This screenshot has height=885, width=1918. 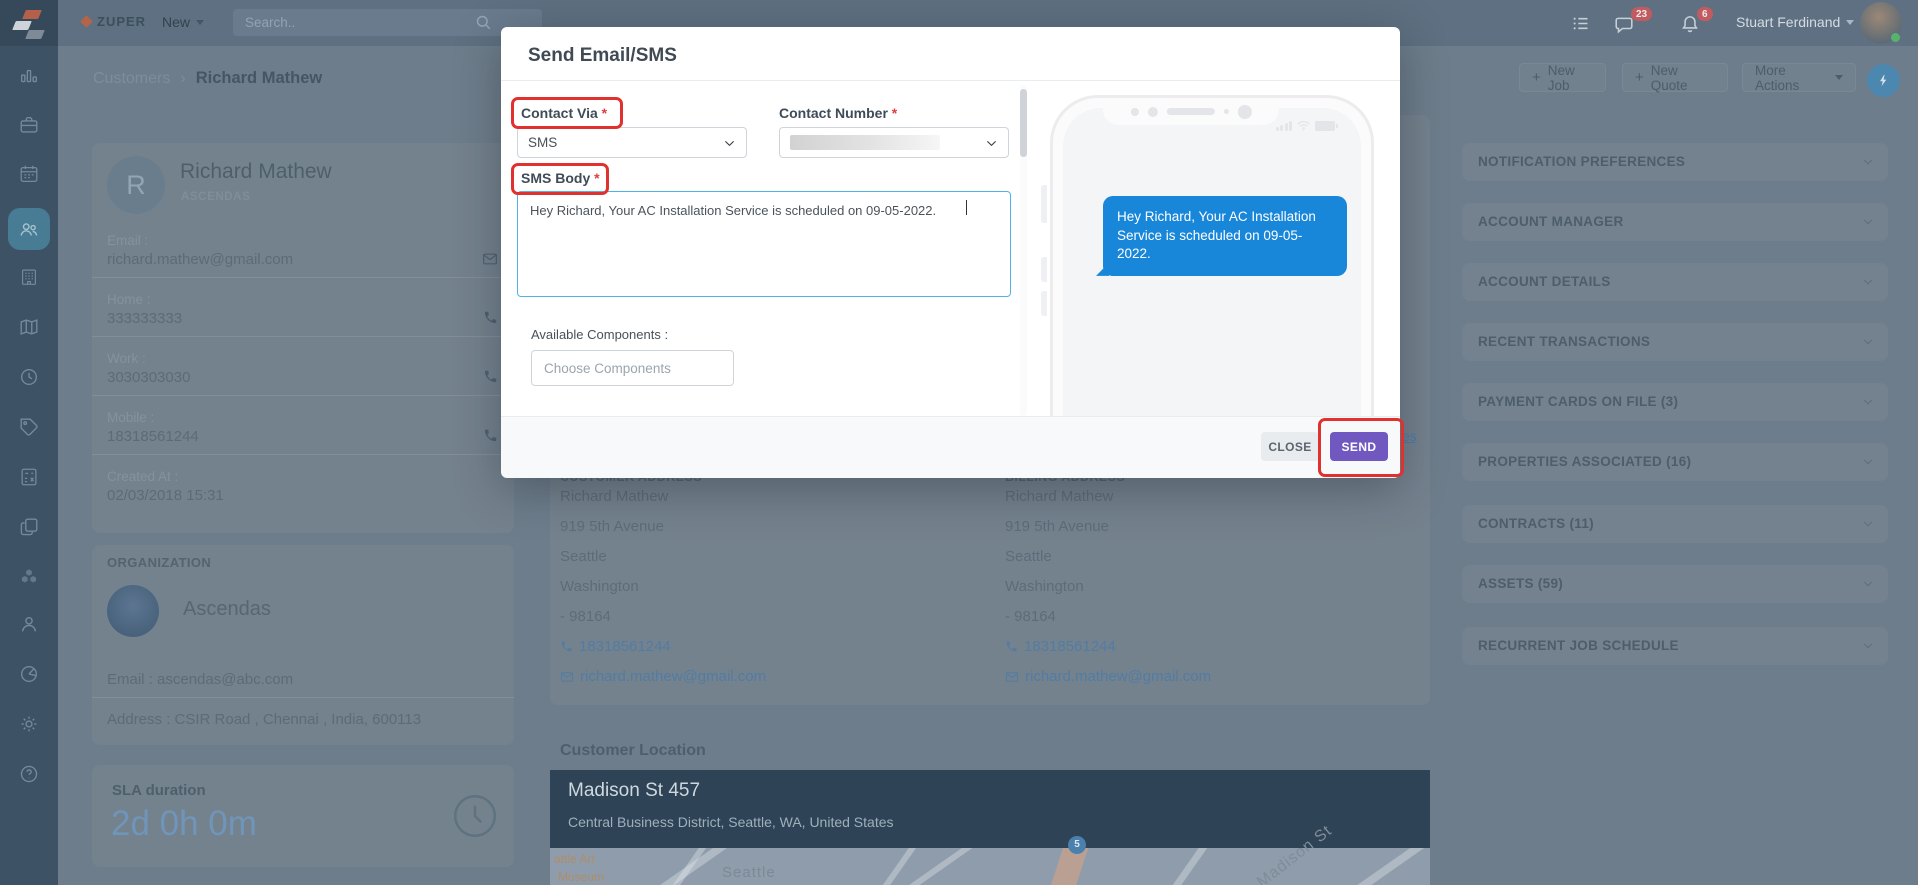 What do you see at coordinates (29, 774) in the screenshot?
I see `help-icon` at bounding box center [29, 774].